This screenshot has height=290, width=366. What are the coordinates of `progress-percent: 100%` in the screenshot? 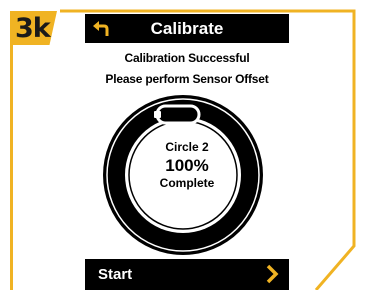 It's located at (187, 165).